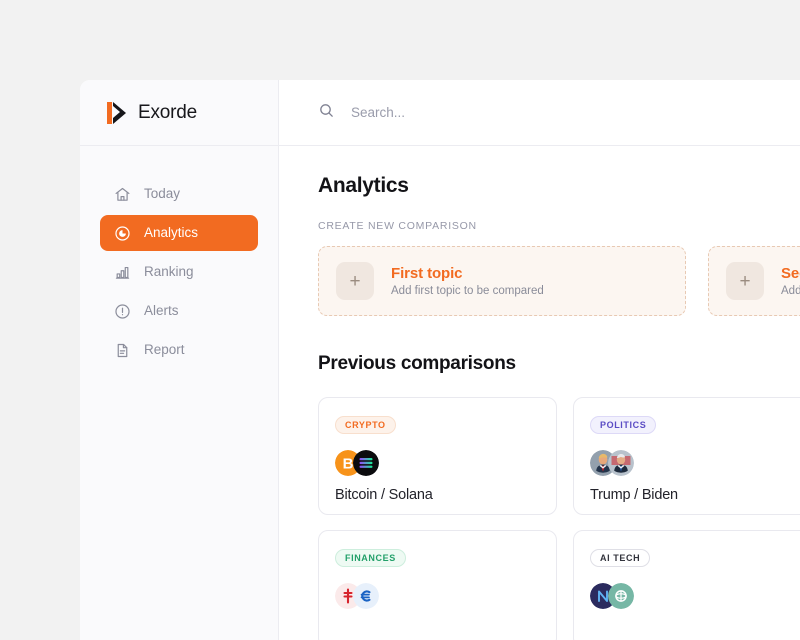 The width and height of the screenshot is (800, 640). Describe the element at coordinates (790, 273) in the screenshot. I see `topic-title: Second topic` at that location.